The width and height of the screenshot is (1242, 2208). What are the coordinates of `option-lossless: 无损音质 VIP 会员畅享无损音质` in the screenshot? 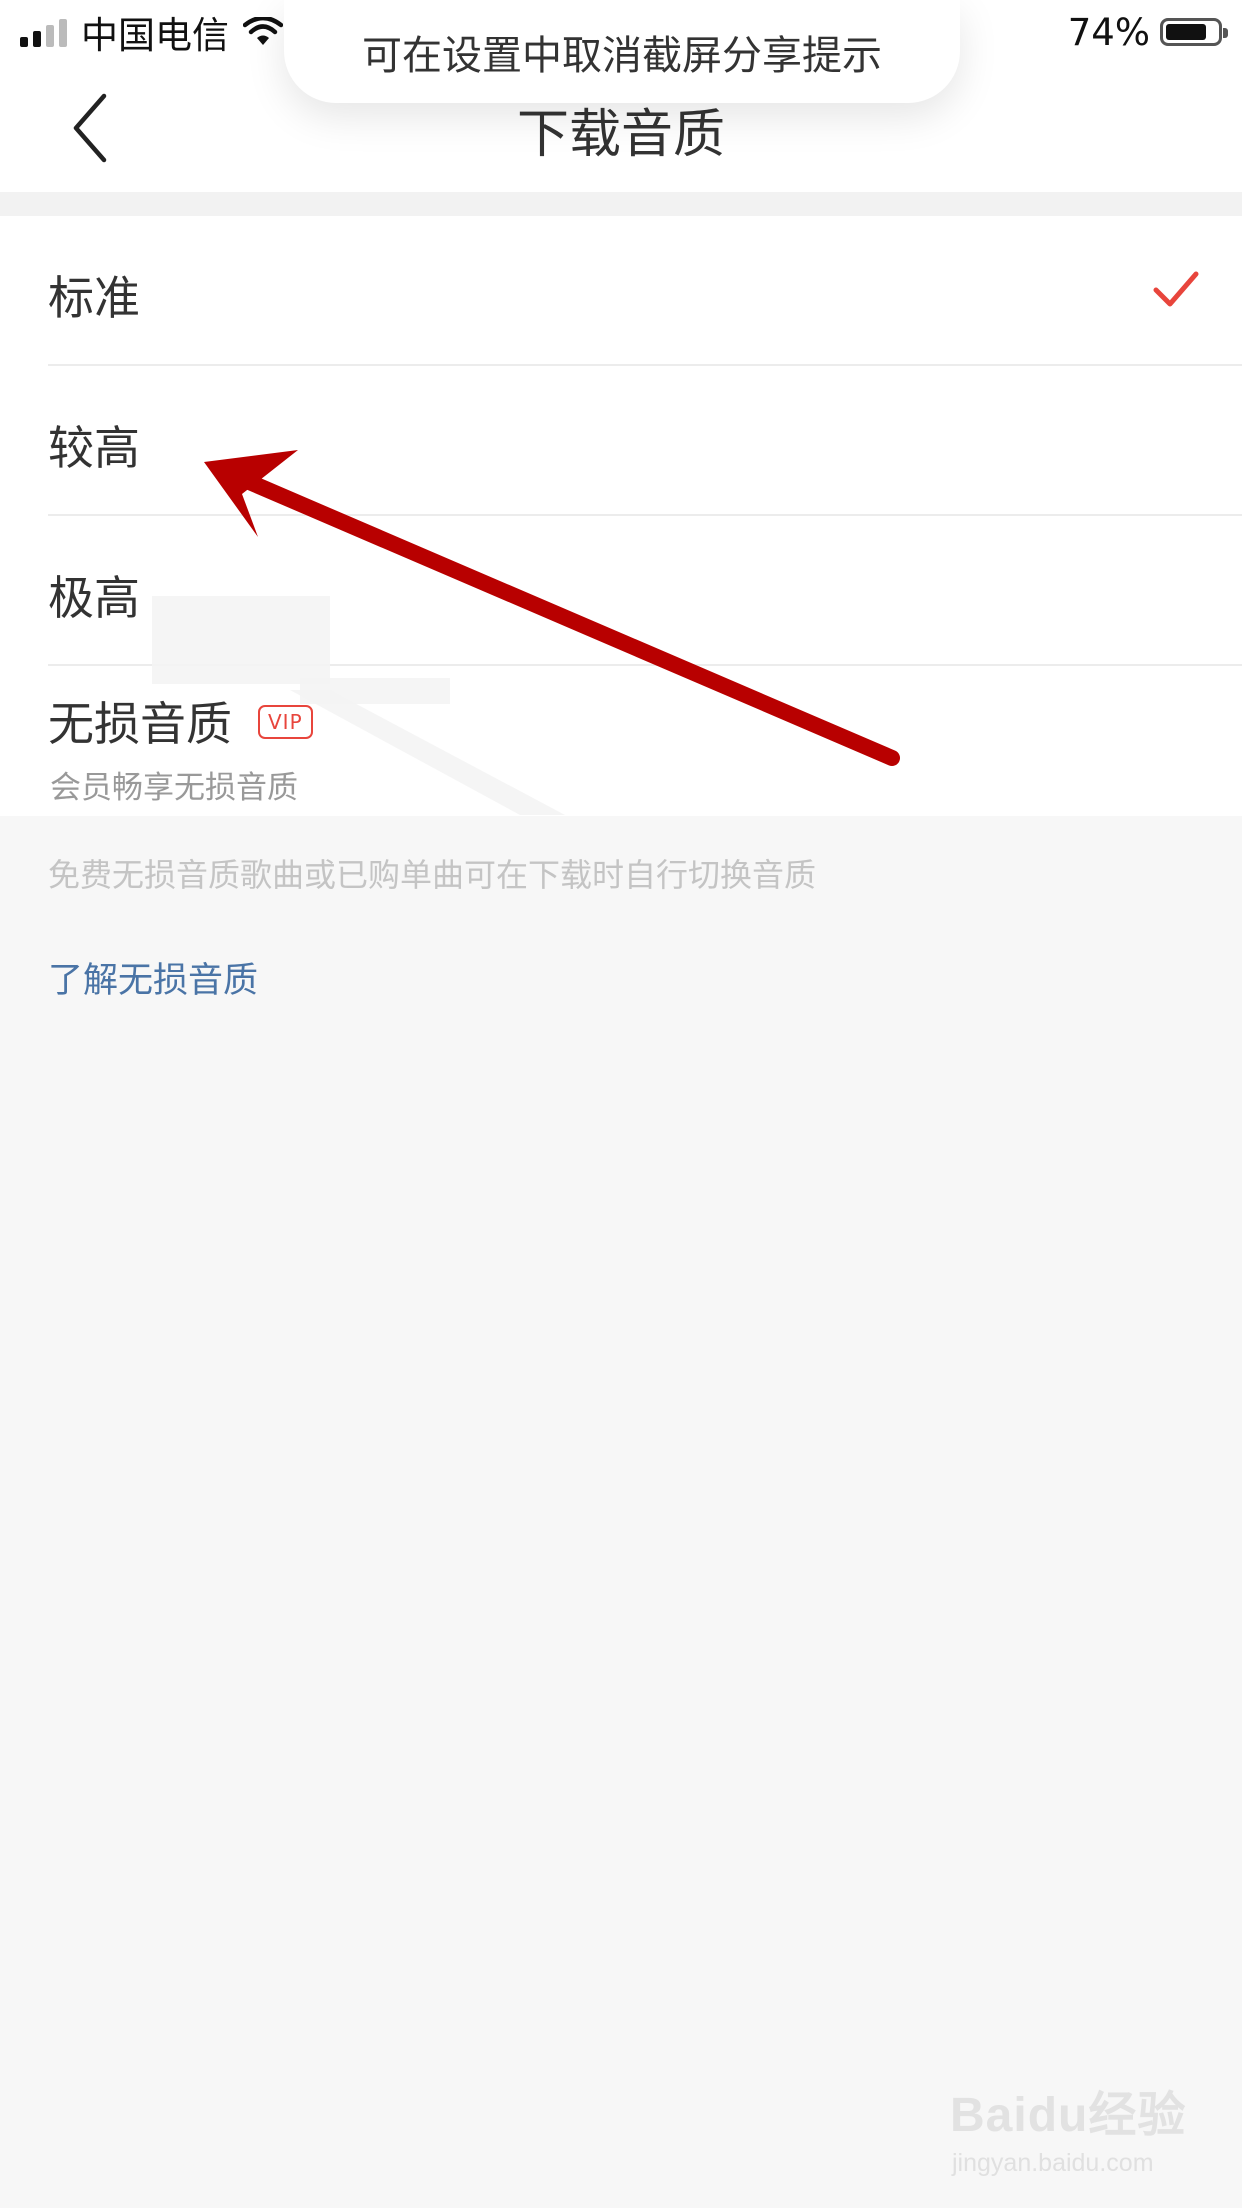 It's located at (621, 741).